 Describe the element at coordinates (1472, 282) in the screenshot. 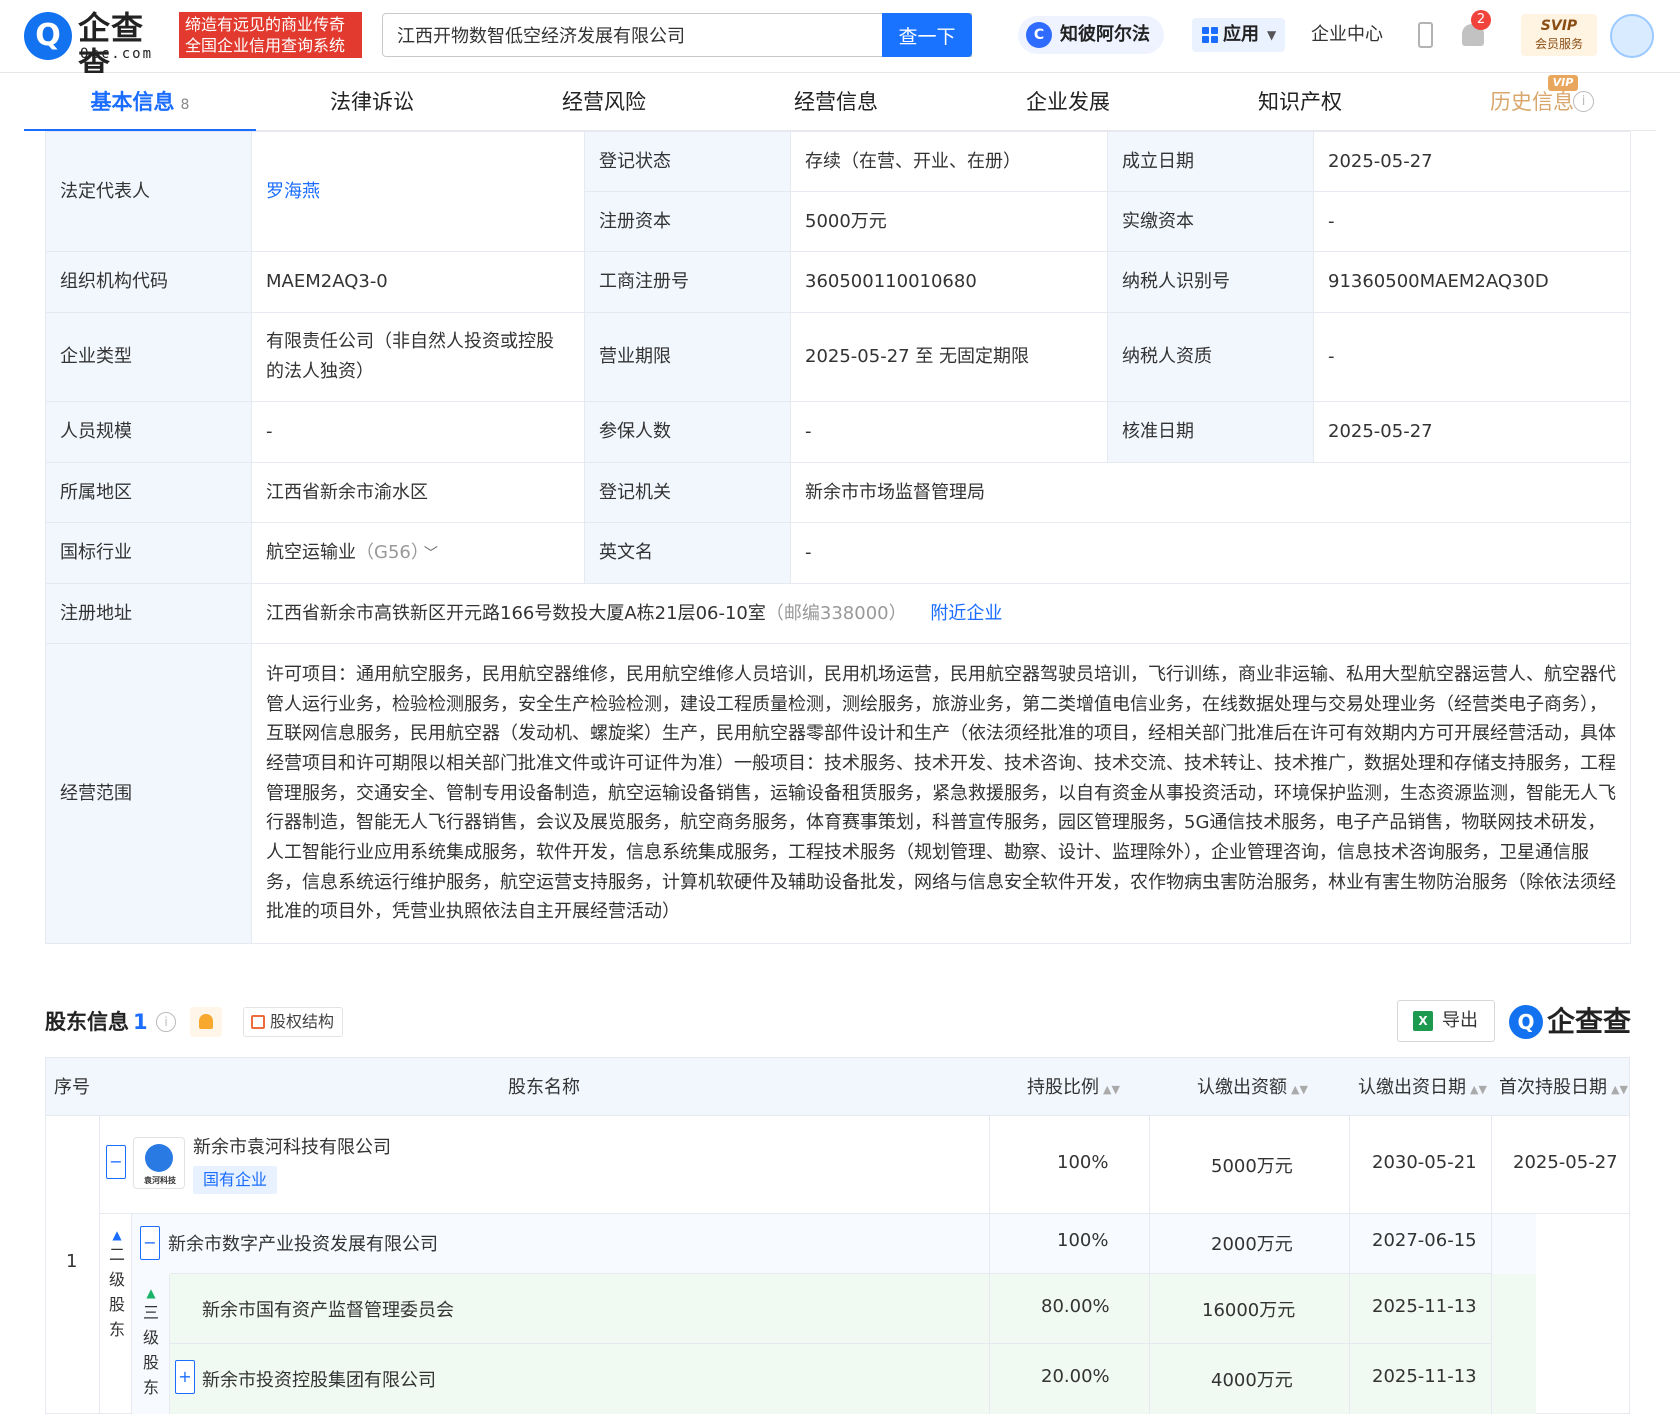

I see `taxpayer-id-value: 91360500MAEM2AQ30D` at that location.